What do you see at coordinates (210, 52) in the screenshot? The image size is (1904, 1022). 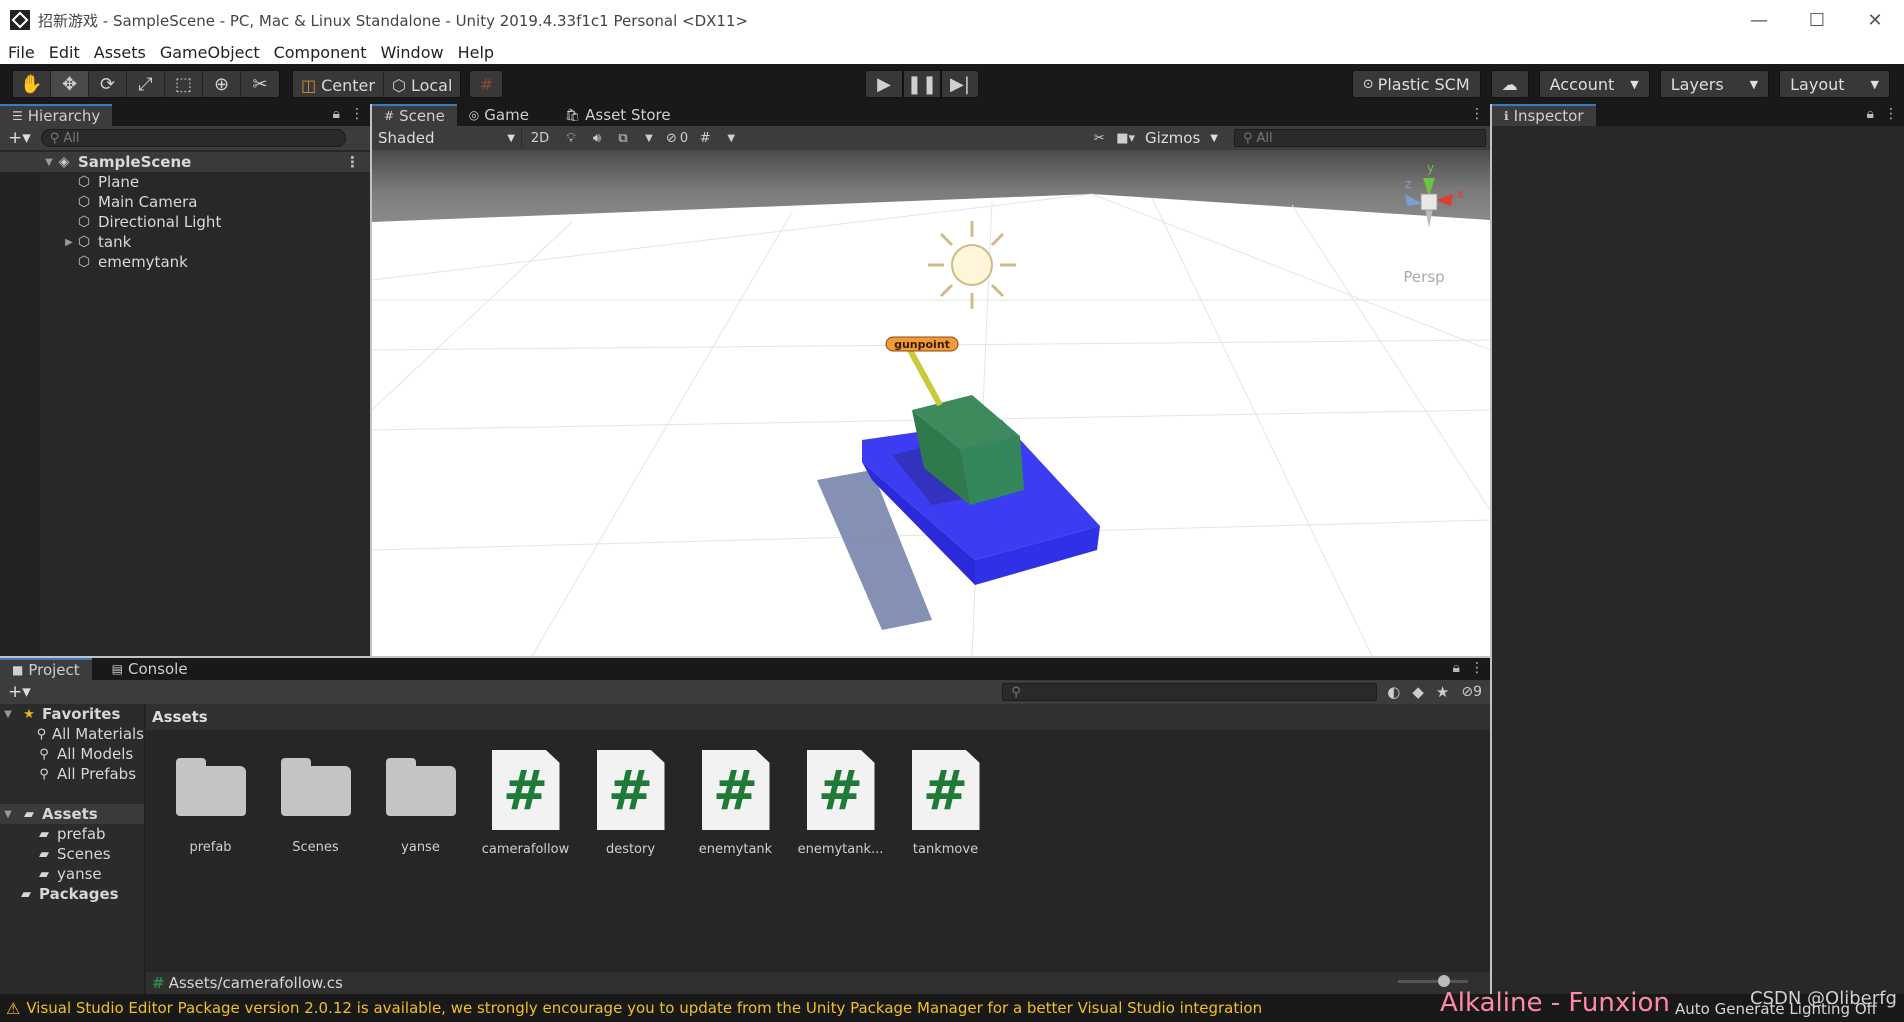 I see `menu-gameobject: GameObject` at bounding box center [210, 52].